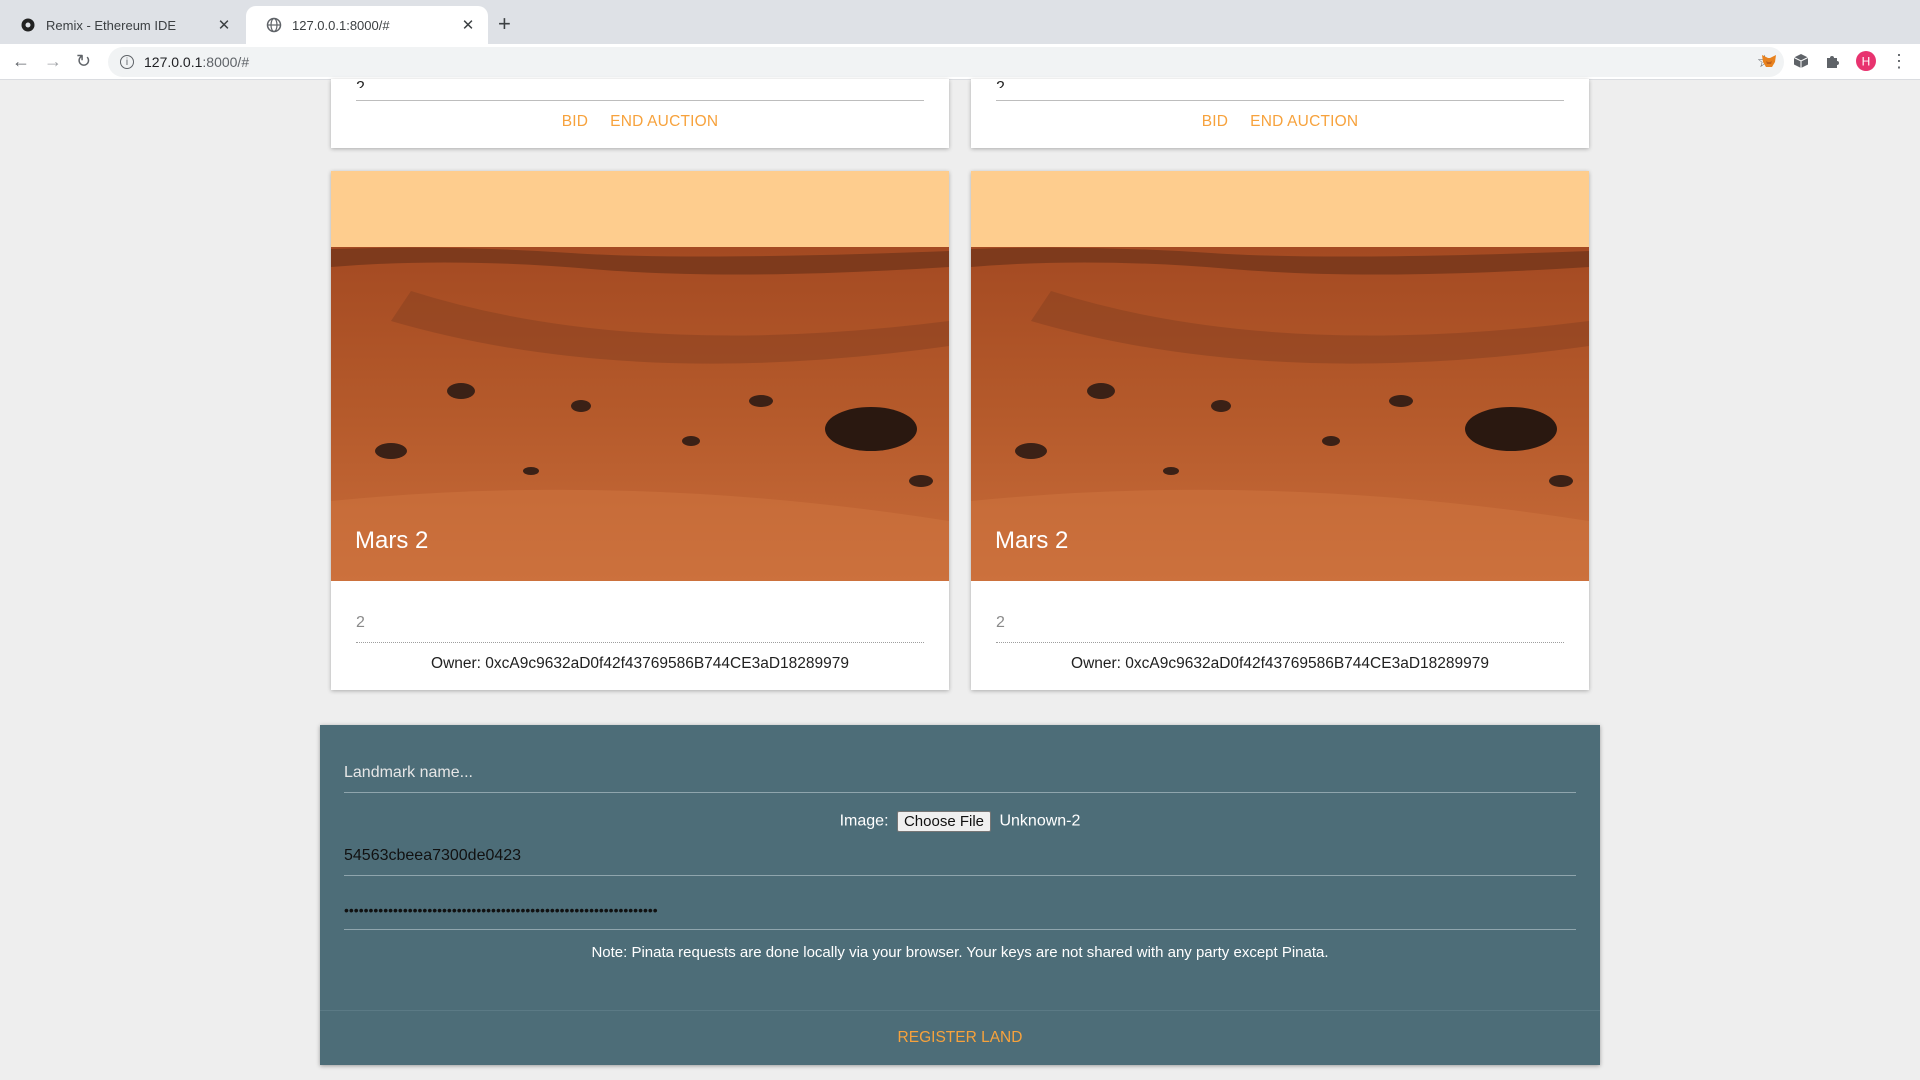 The width and height of the screenshot is (1920, 1080). I want to click on pinata-api-key-input, so click(960, 856).